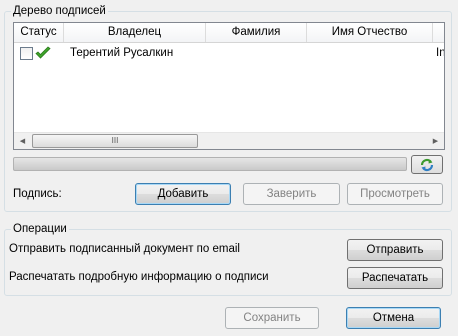 This screenshot has width=458, height=336. I want to click on column-header-first-middle-name: Имя Отчество, so click(370, 32).